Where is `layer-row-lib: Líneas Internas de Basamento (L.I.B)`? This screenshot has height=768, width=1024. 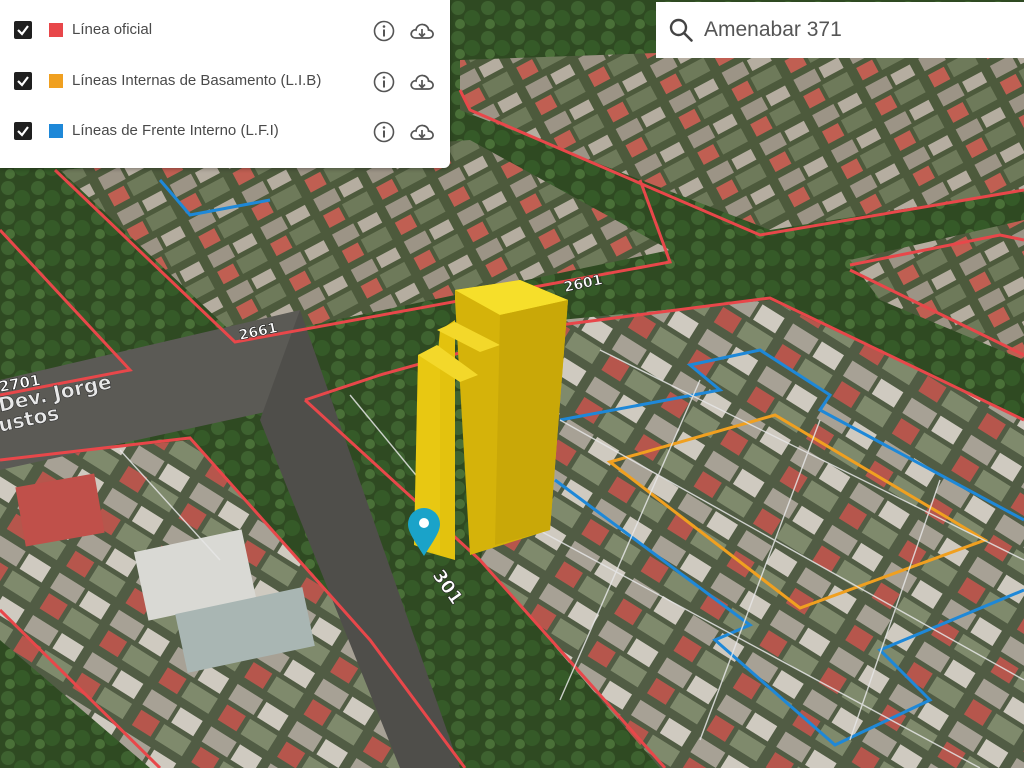
layer-row-lib: Líneas Internas de Basamento (L.I.B) is located at coordinates (225, 81).